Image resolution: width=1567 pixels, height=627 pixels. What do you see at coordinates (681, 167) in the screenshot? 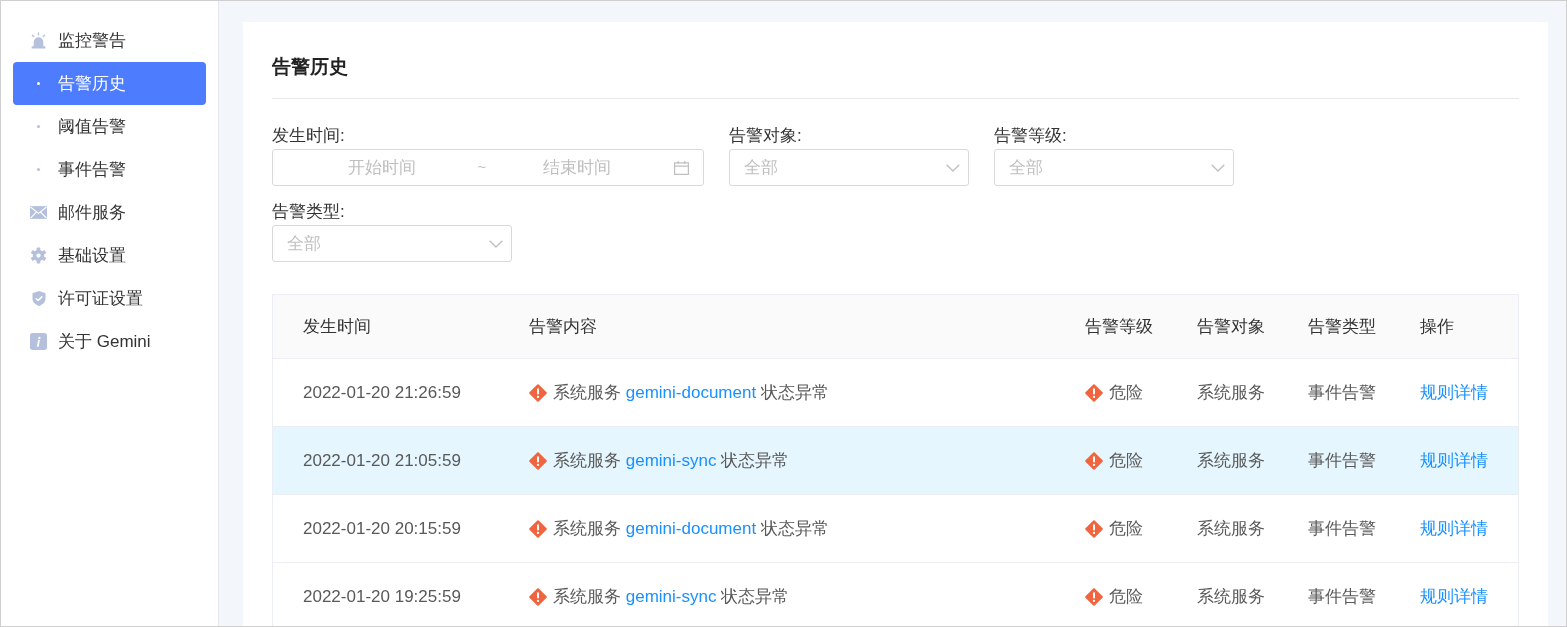
I see `calendar-icon` at bounding box center [681, 167].